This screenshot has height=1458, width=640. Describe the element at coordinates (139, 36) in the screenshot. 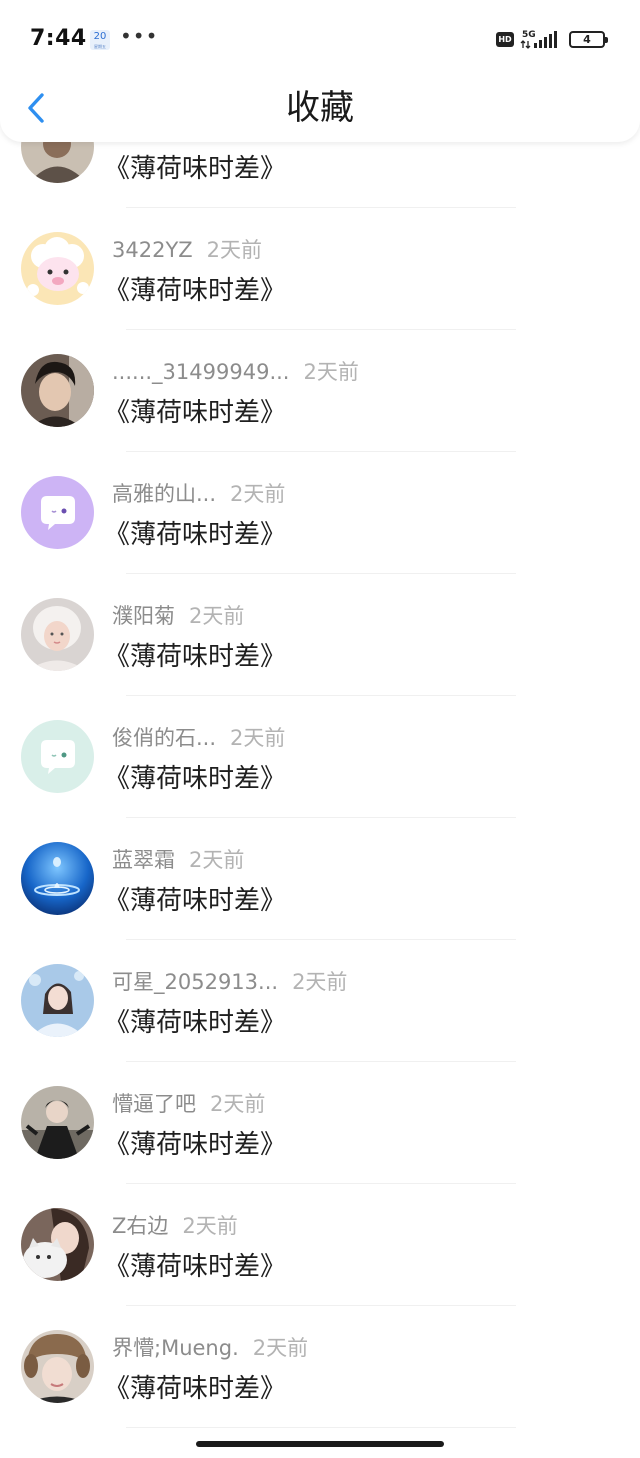

I see `more-notifications-icon: •••` at that location.